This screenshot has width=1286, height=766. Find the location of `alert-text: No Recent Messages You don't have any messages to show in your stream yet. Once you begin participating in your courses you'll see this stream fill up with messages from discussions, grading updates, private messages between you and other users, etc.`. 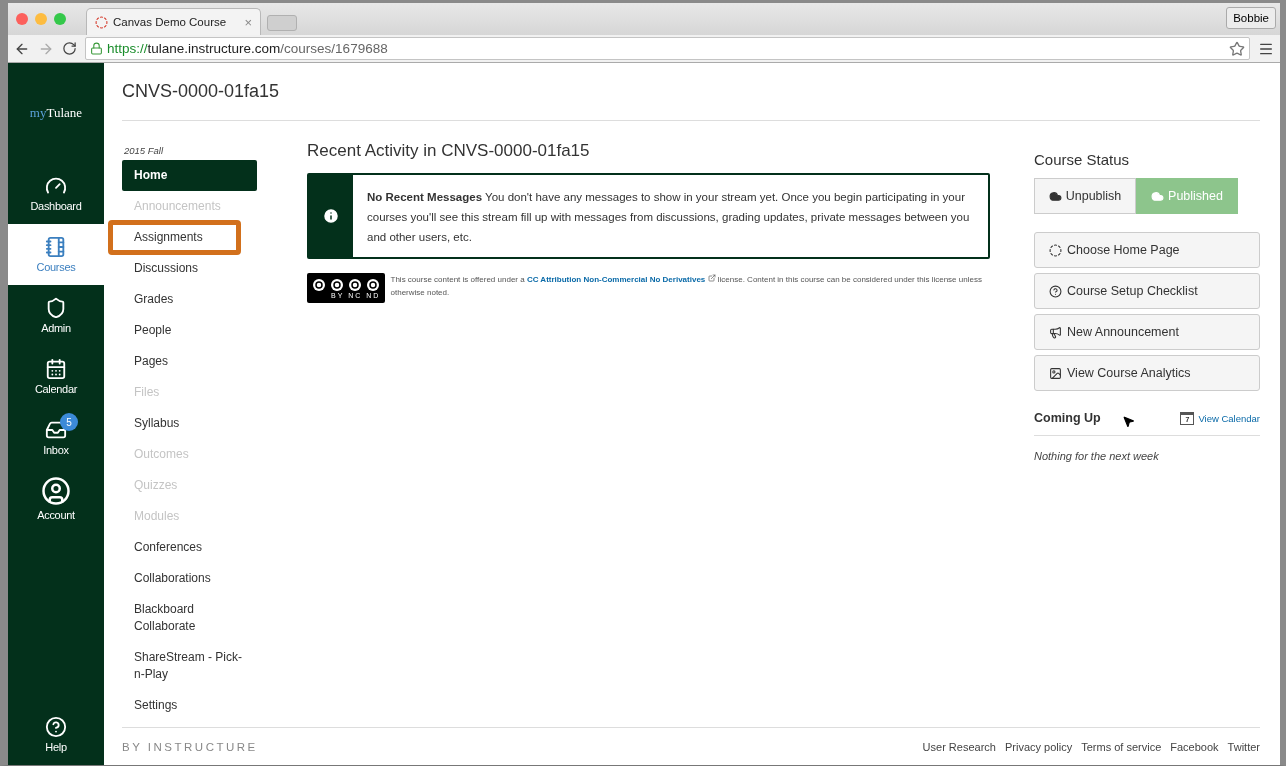

alert-text: No Recent Messages You don't have any messages to show in your stream yet. Once you begin participating in your courses you'll see this stream fill up with messages from discussions, grading updates, private messages between you and other users, etc. is located at coordinates (668, 217).